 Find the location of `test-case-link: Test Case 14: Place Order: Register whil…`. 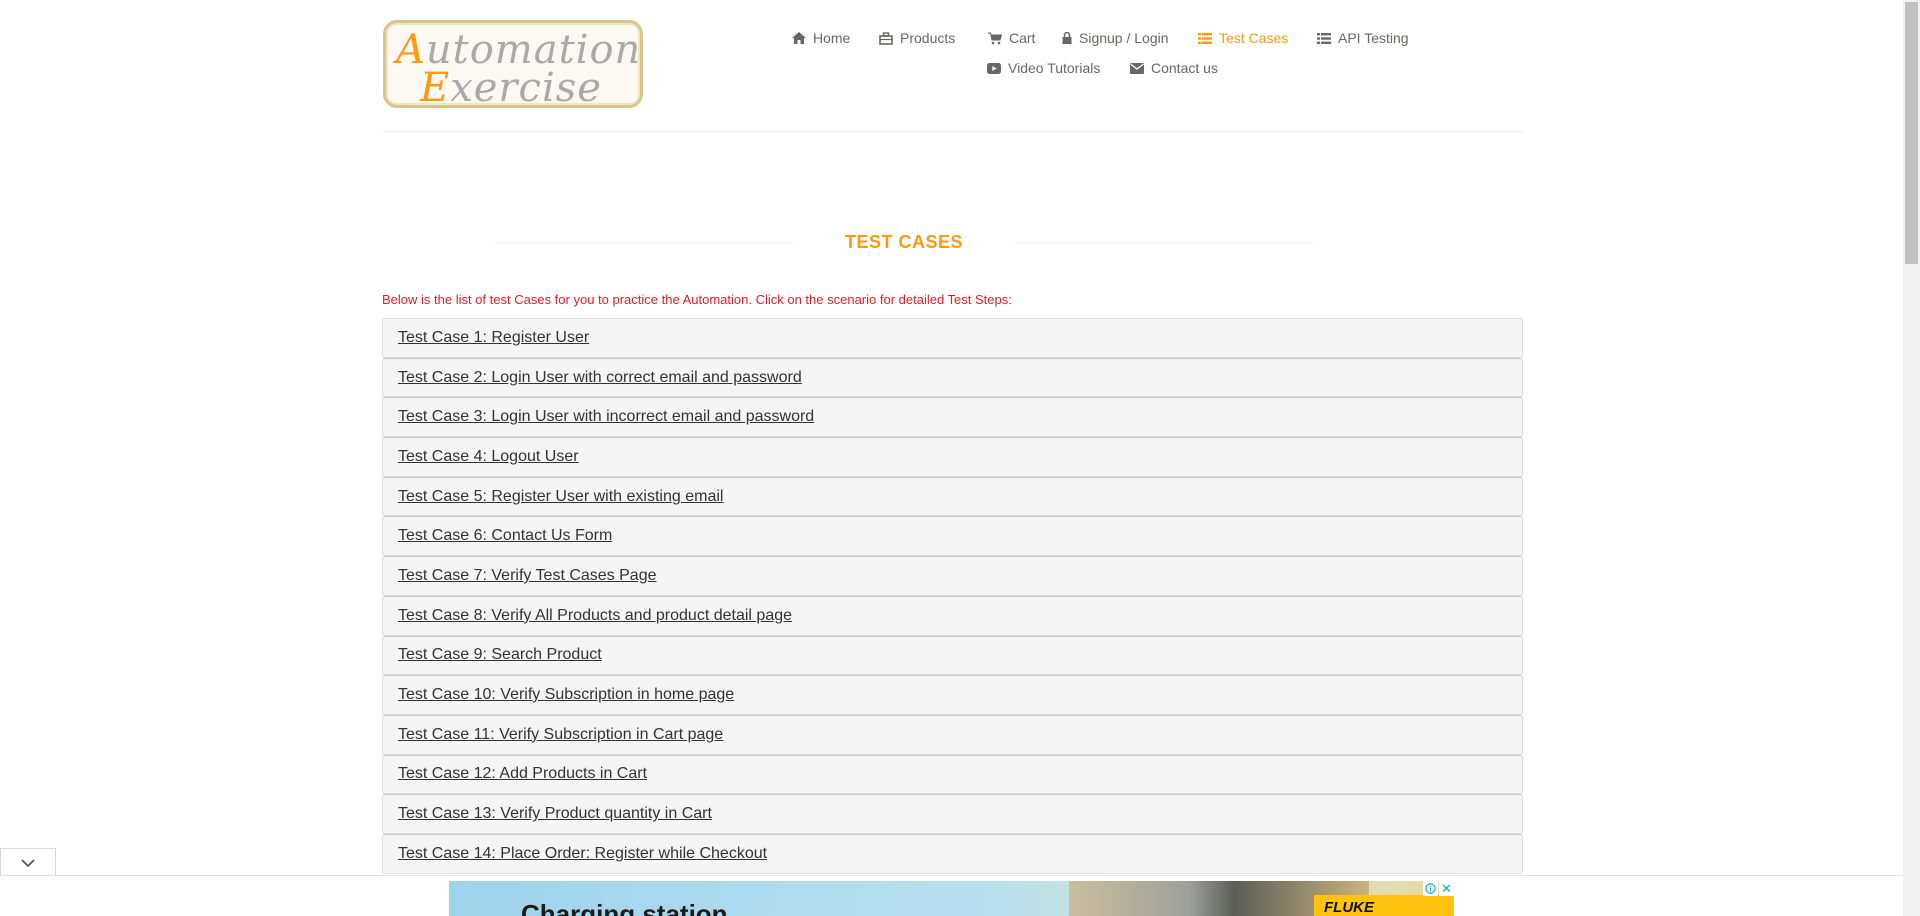

test-case-link: Test Case 14: Place Order: Register whil… is located at coordinates (582, 854).